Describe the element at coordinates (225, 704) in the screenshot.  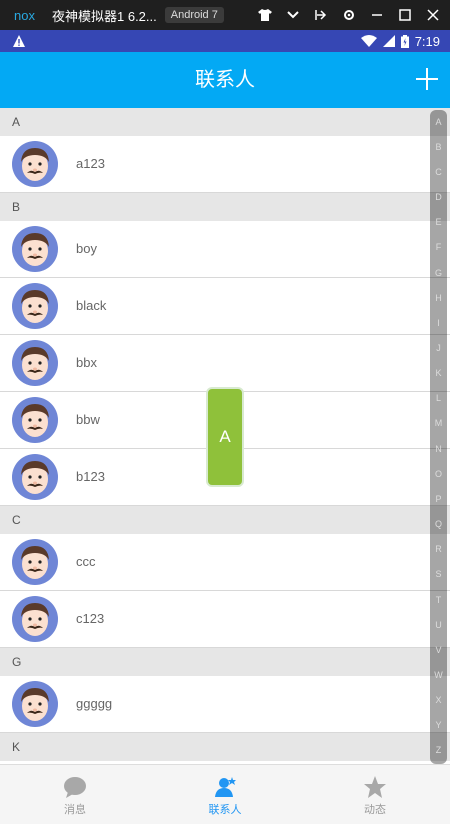
I see `contact-row: ggggg` at that location.